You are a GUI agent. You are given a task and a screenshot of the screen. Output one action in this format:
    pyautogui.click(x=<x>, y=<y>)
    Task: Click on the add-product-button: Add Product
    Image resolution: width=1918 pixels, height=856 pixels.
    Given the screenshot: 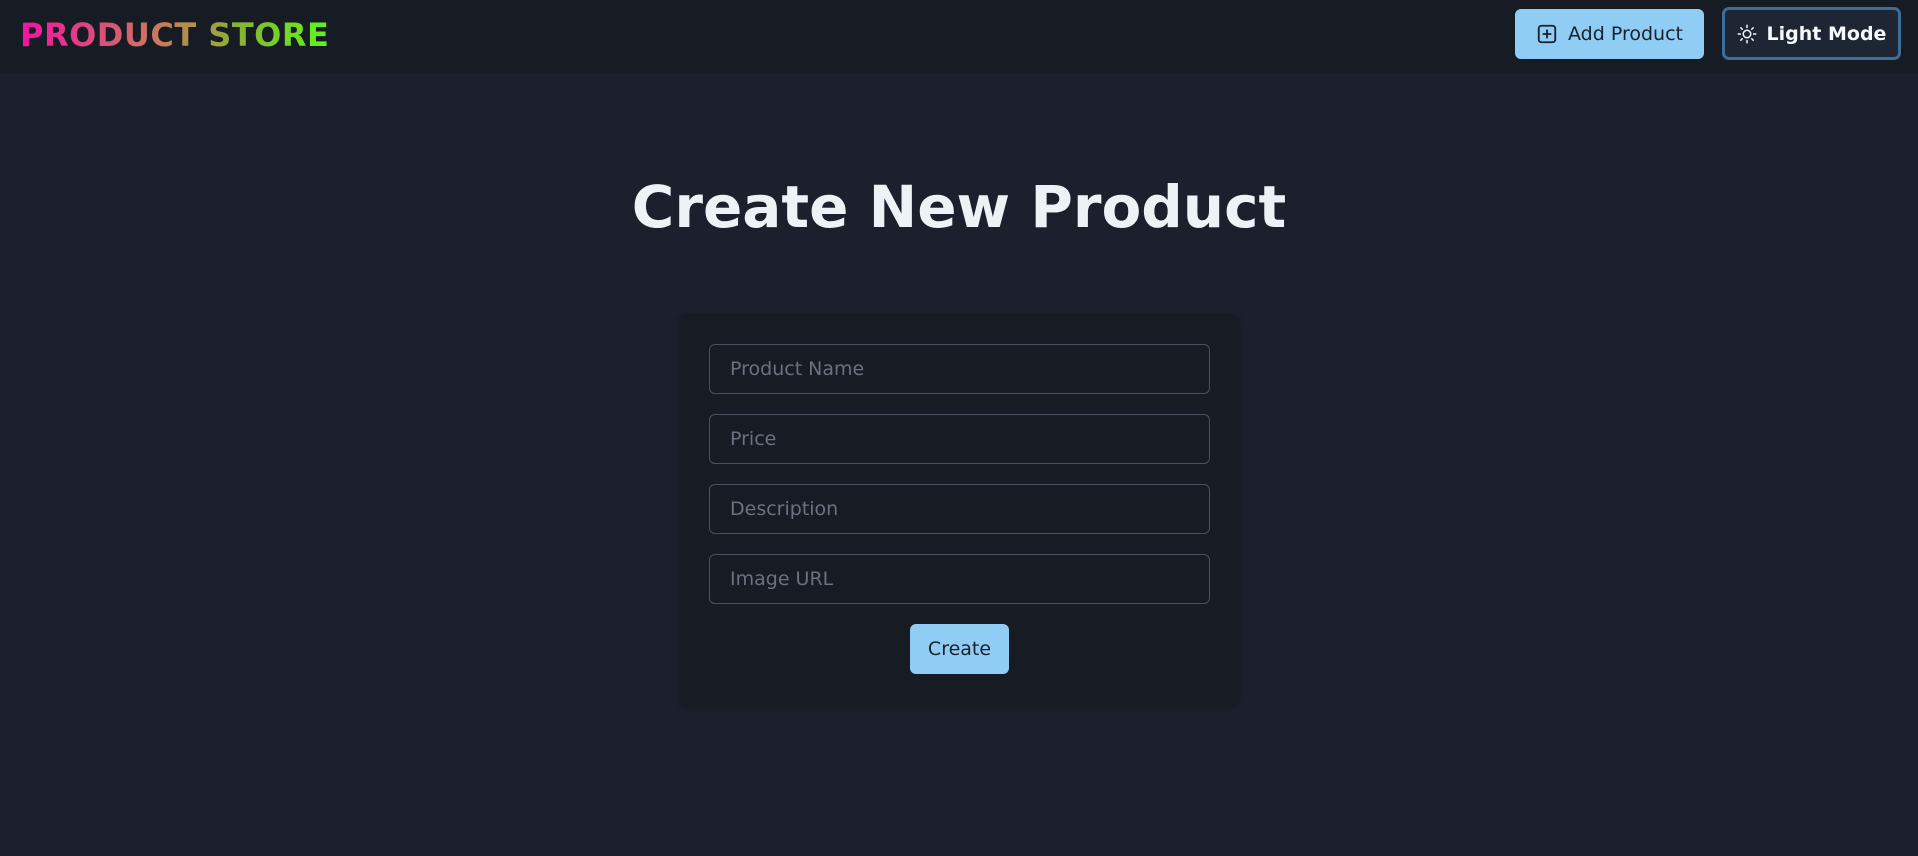 What is the action you would take?
    pyautogui.click(x=1609, y=34)
    